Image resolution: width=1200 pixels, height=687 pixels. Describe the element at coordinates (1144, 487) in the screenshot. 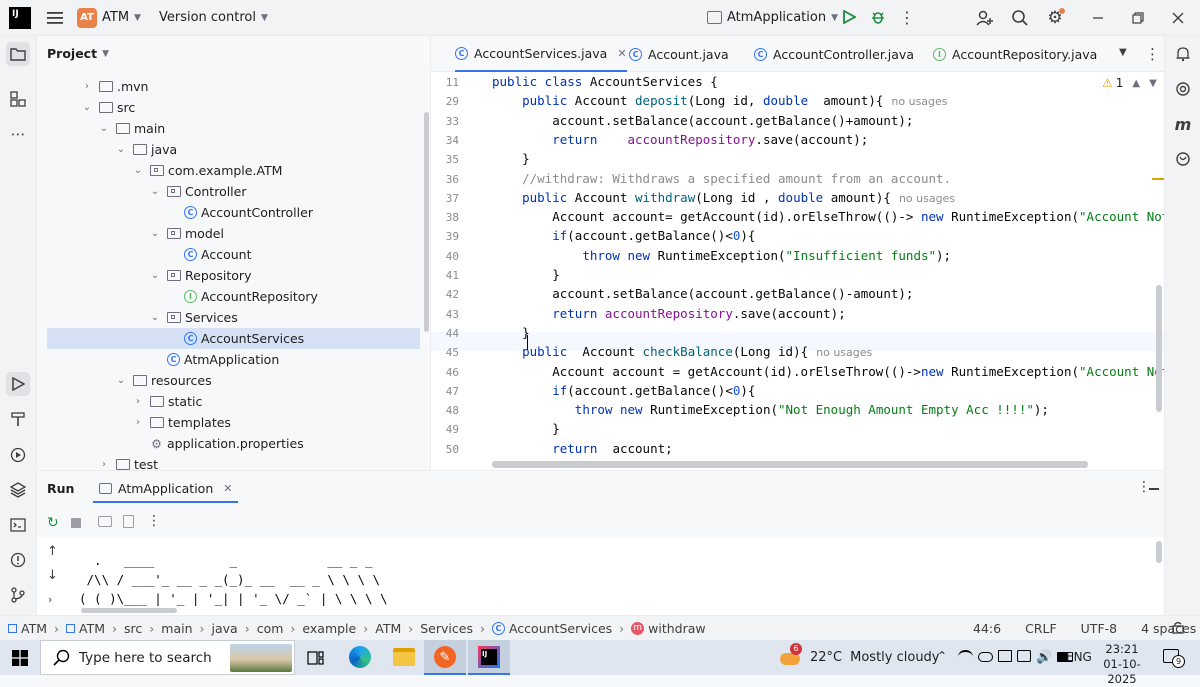

I see `panel-more-icon: ⋮` at that location.